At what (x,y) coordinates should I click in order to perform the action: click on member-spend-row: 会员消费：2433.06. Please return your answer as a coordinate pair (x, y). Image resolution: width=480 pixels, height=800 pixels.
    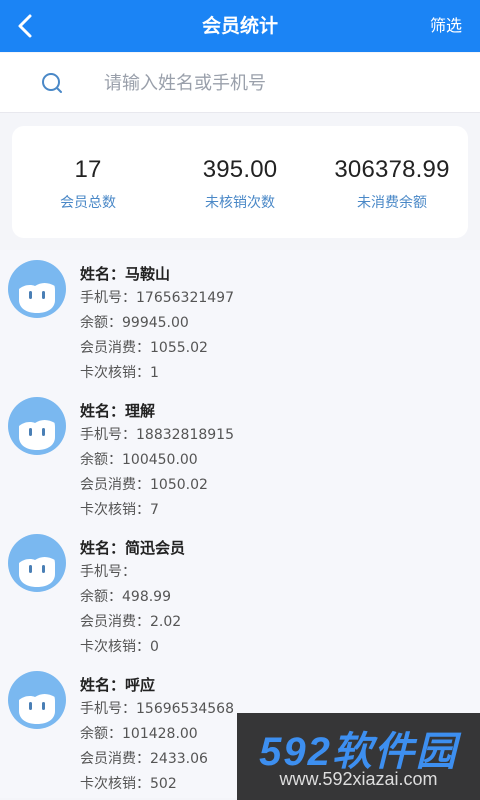
    Looking at the image, I should click on (157, 759).